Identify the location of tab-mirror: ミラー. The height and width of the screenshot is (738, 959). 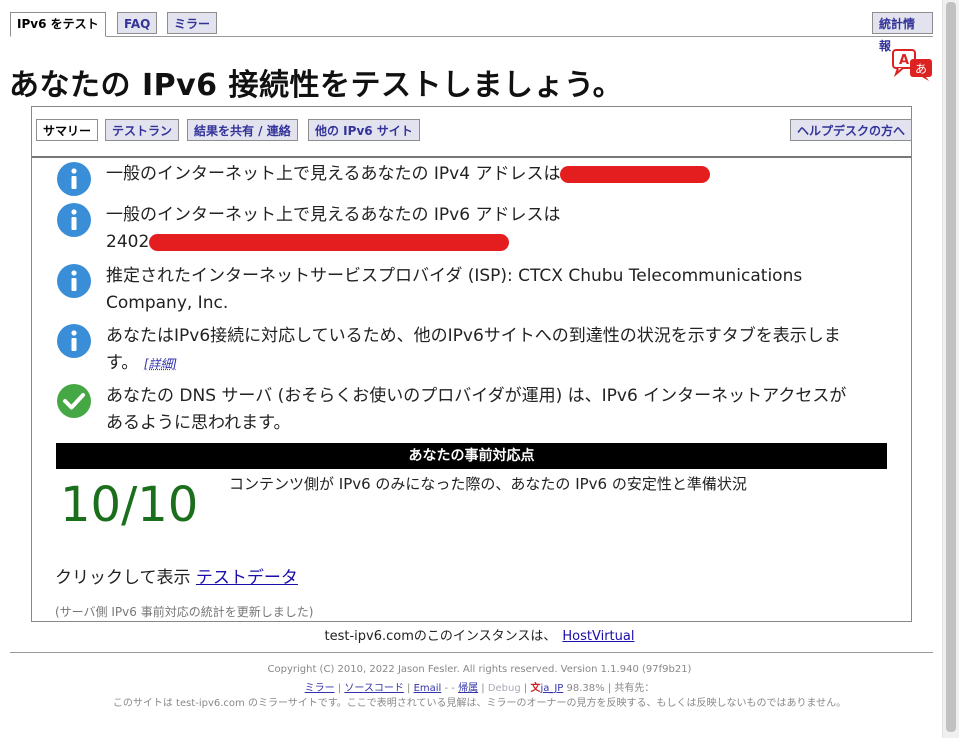
(192, 23).